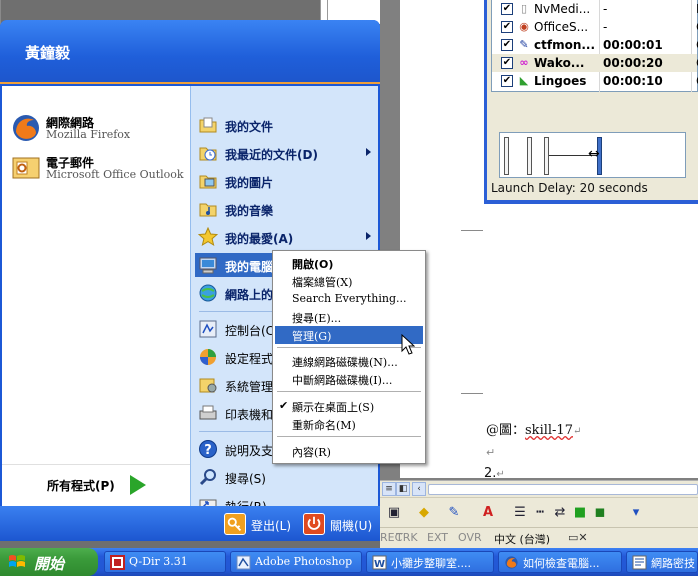  Describe the element at coordinates (408, 344) in the screenshot. I see `mouse-cursor-icon` at that location.